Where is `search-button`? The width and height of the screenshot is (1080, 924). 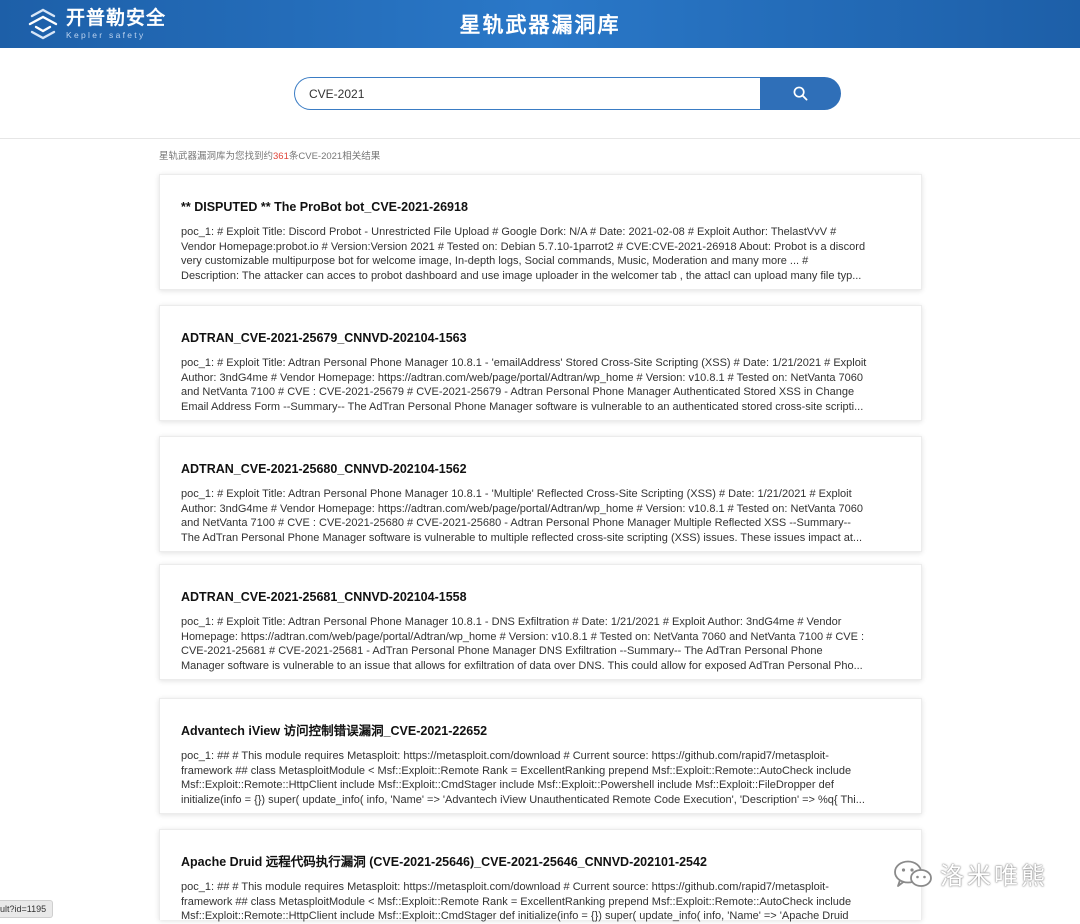
search-button is located at coordinates (800, 93).